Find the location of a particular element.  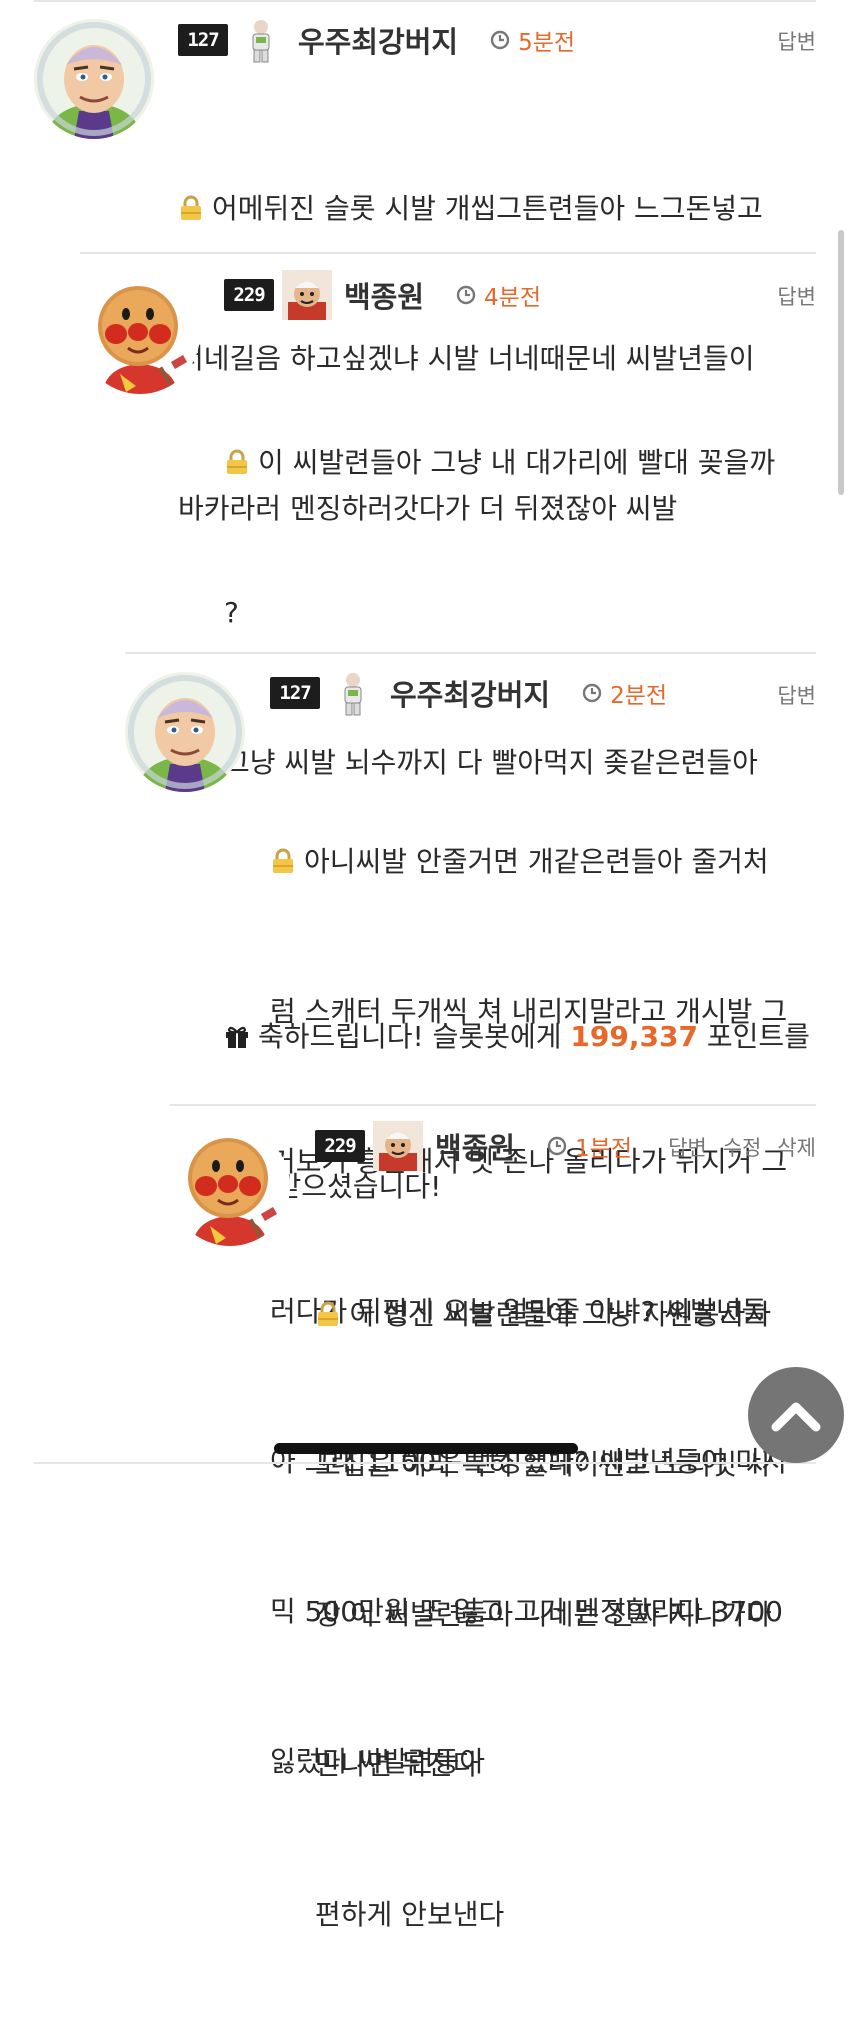

time-text: 4분전 is located at coordinates (513, 298).